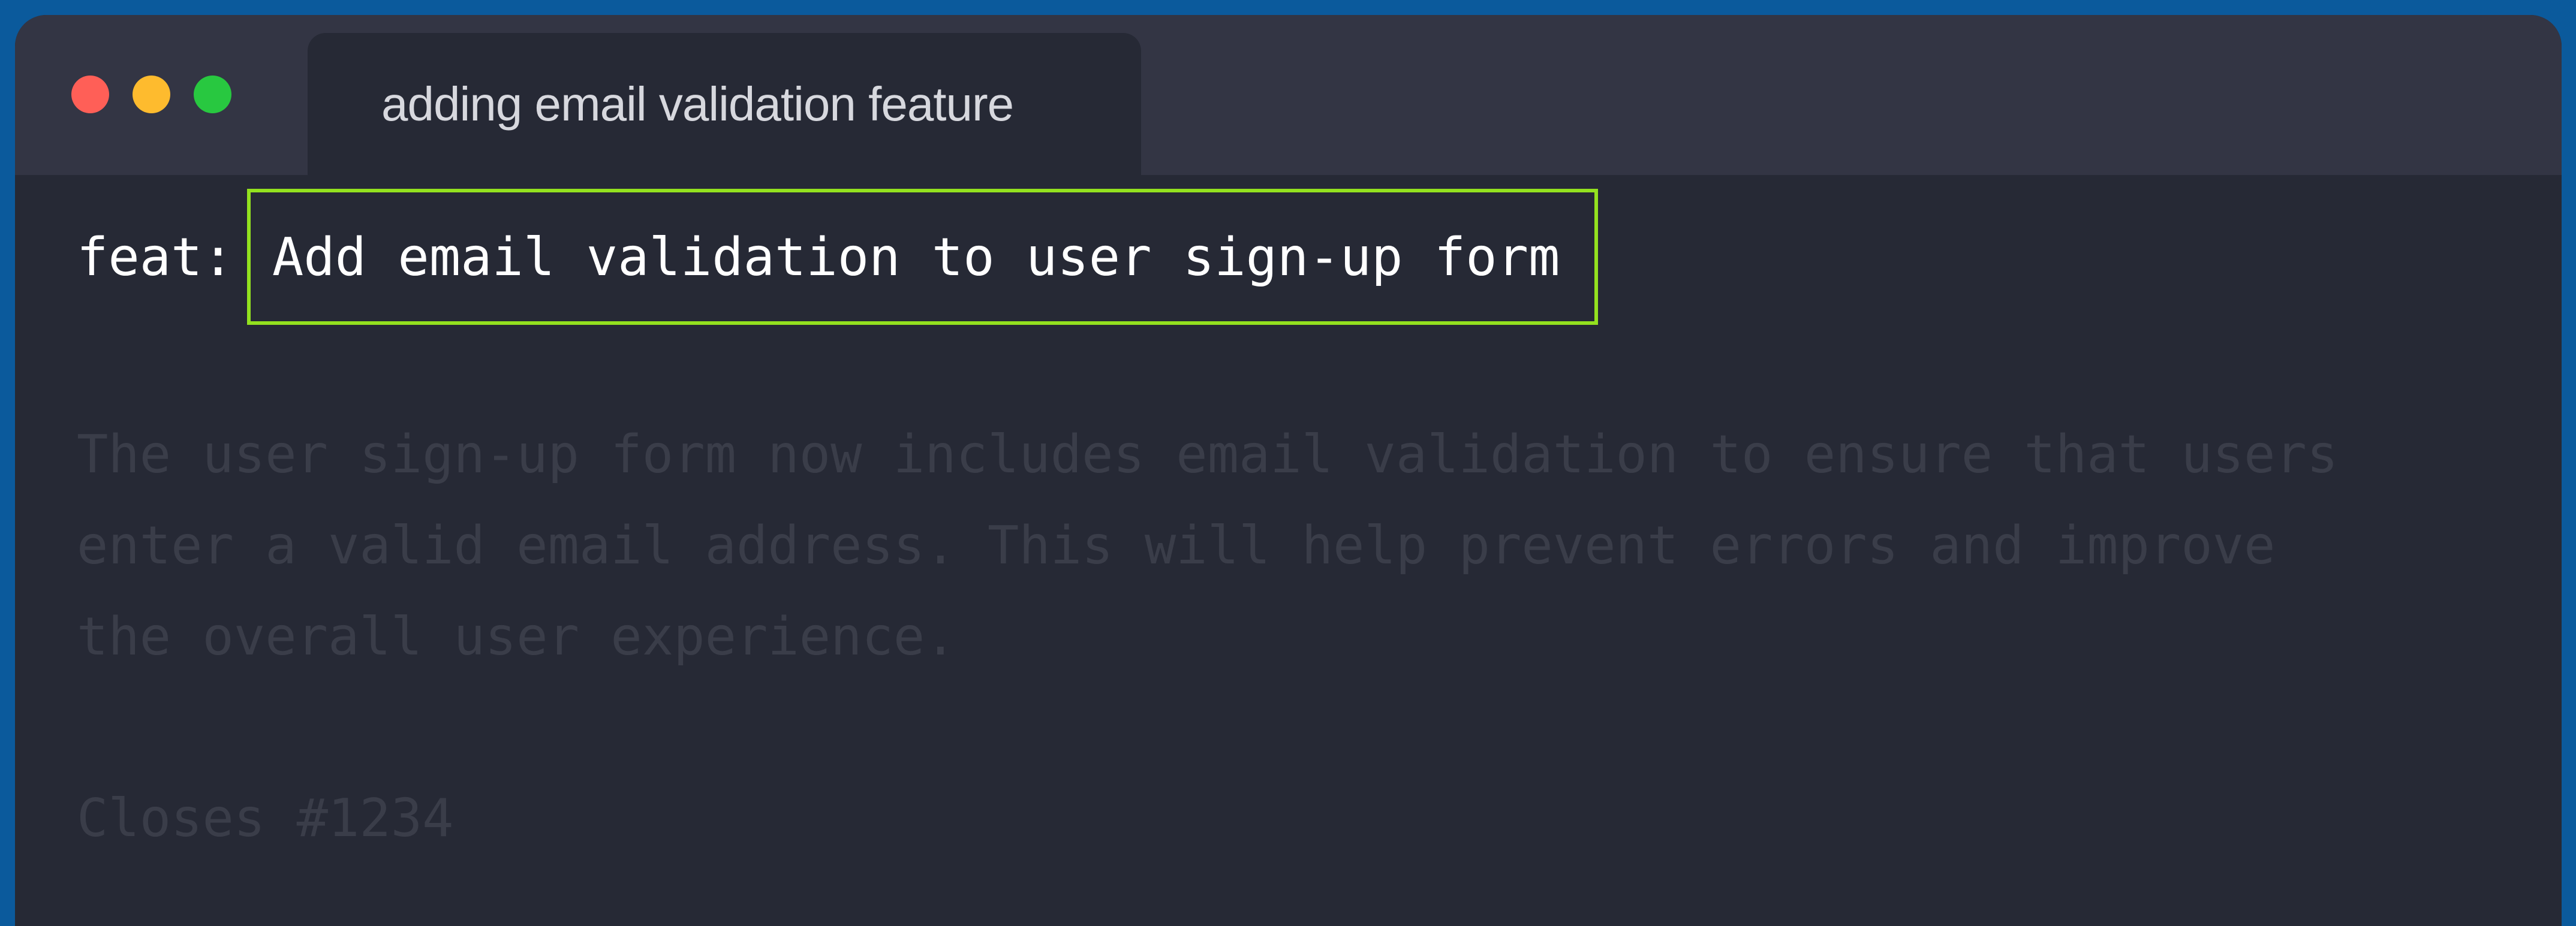 This screenshot has width=2576, height=926. What do you see at coordinates (90, 94) in the screenshot?
I see `close-window-button` at bounding box center [90, 94].